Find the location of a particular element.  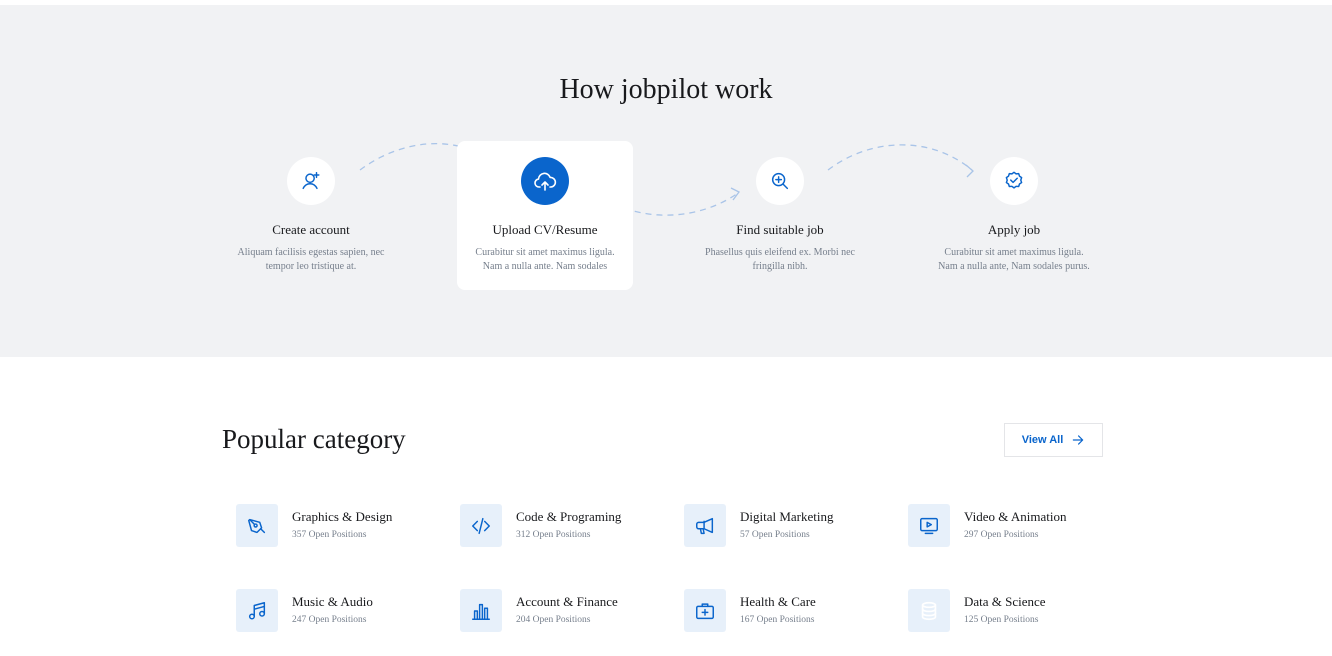

music-note-icon is located at coordinates (257, 610).